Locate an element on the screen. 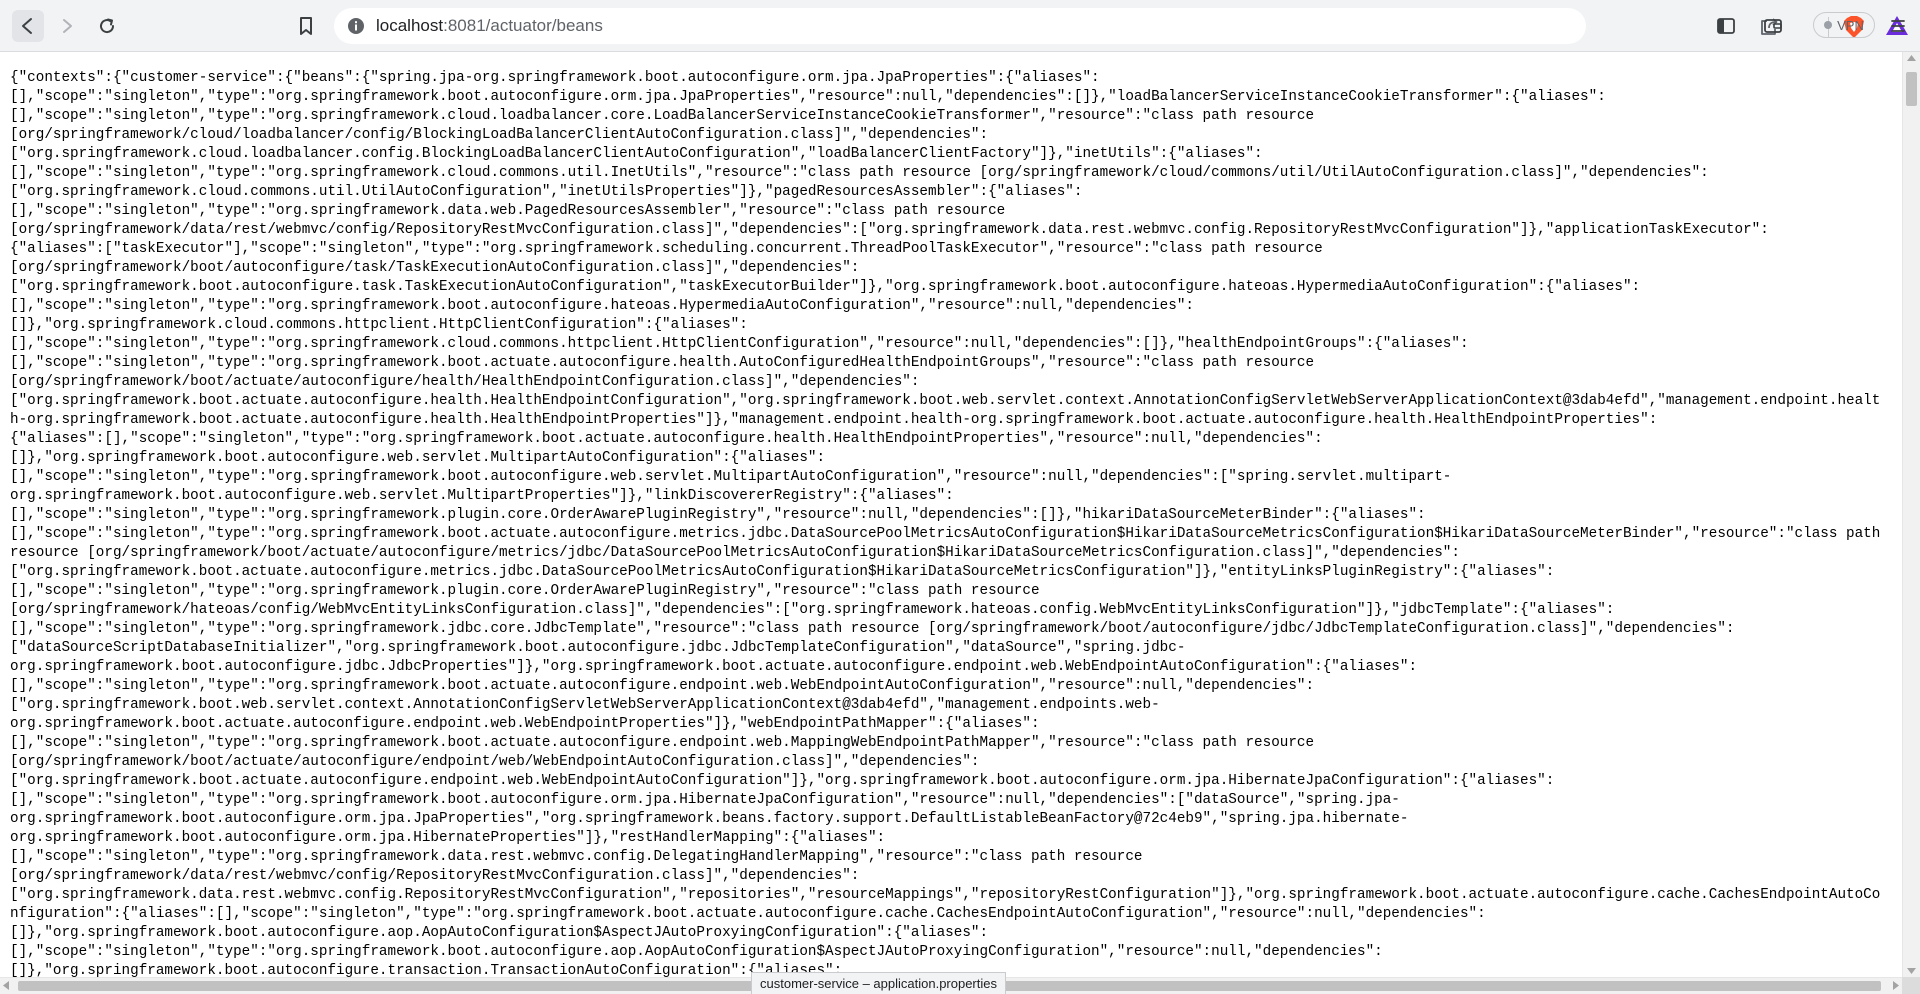 This screenshot has height=994, width=1920. vpn-label: VPN is located at coordinates (1850, 25).